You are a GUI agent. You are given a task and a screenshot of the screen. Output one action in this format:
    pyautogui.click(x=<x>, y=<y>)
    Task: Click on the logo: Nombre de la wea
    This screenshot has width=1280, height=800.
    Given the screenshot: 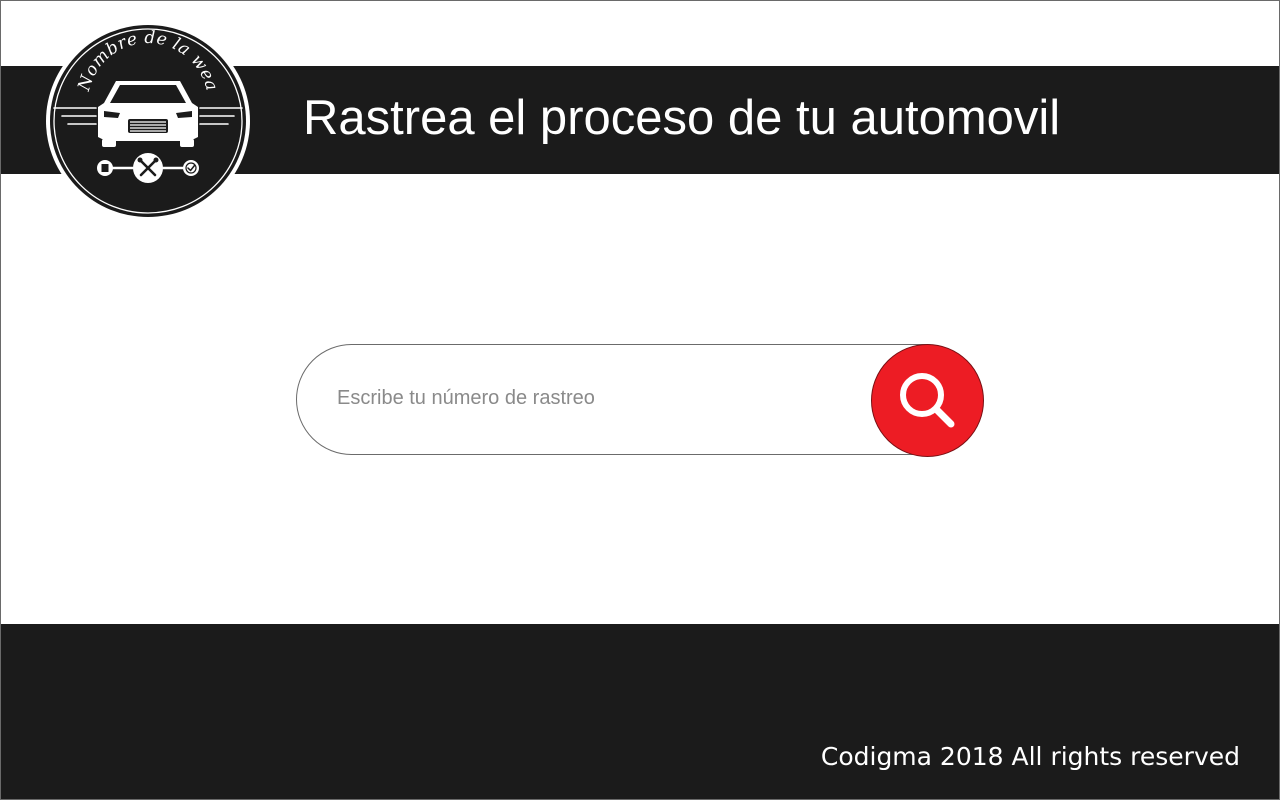 What is the action you would take?
    pyautogui.click(x=148, y=121)
    